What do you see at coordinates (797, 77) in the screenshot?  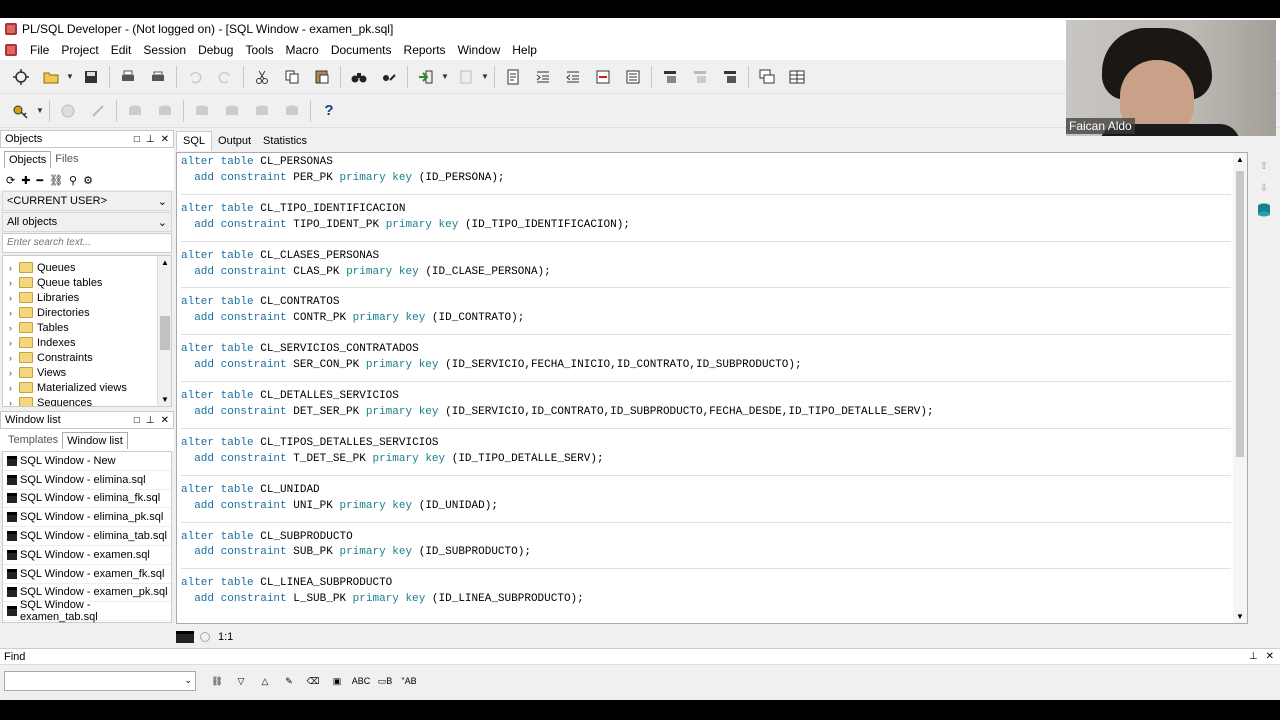 I see `windows-tile-icon` at bounding box center [797, 77].